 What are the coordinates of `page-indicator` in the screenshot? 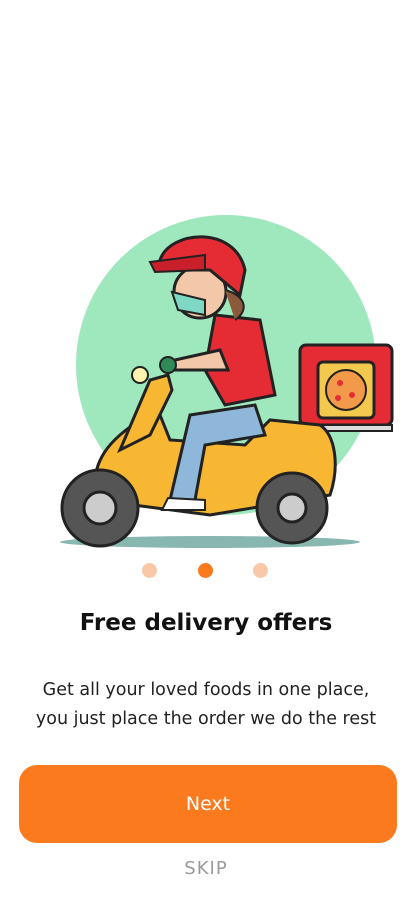 It's located at (206, 571).